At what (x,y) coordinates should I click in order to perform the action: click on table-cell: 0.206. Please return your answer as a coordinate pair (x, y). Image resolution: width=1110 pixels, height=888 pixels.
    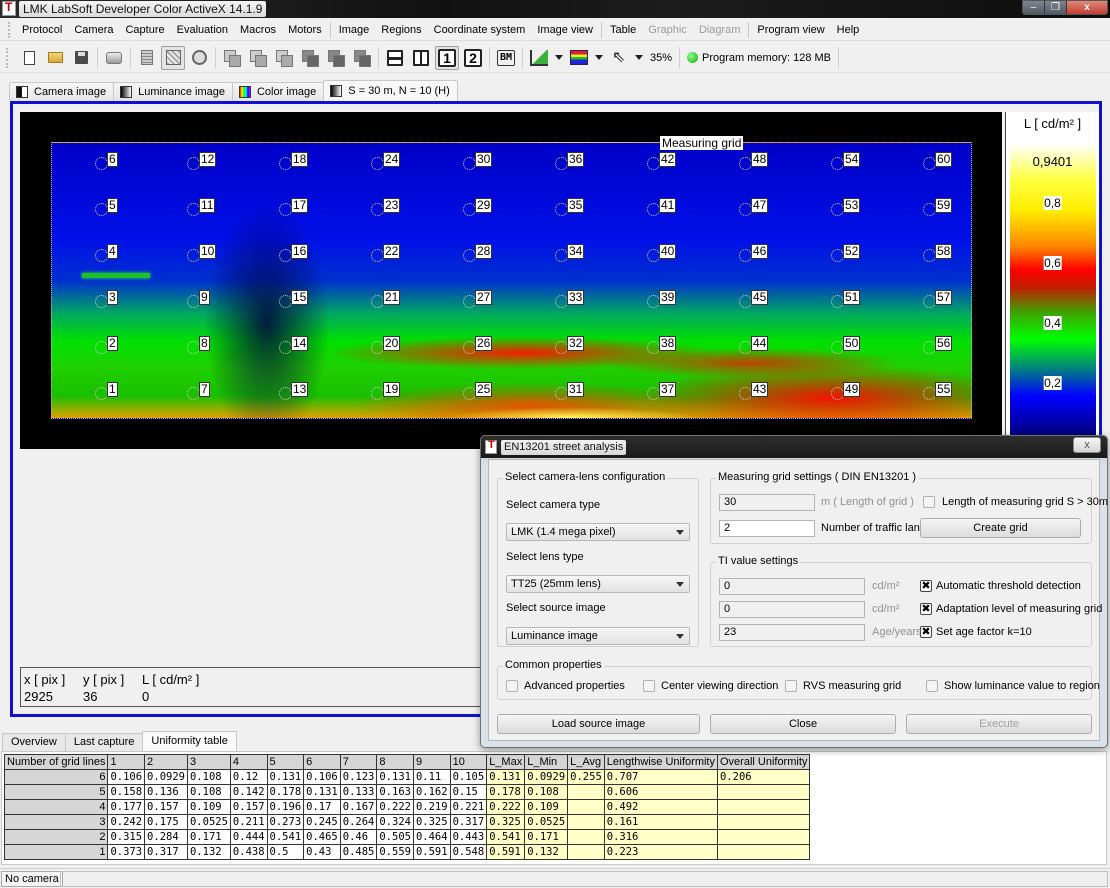
    Looking at the image, I should click on (763, 777).